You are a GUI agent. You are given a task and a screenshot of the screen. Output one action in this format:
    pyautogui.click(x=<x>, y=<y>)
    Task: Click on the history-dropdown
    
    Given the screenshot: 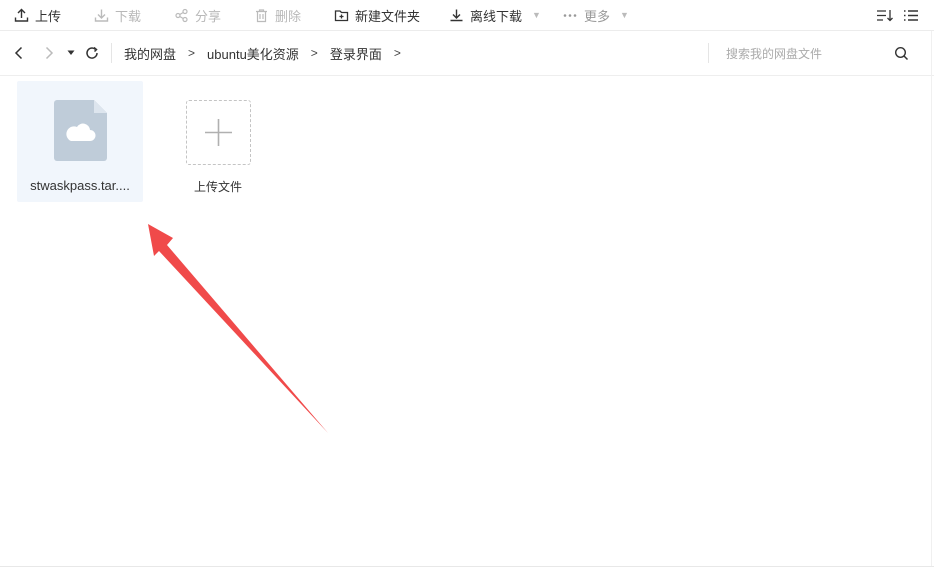 What is the action you would take?
    pyautogui.click(x=71, y=53)
    